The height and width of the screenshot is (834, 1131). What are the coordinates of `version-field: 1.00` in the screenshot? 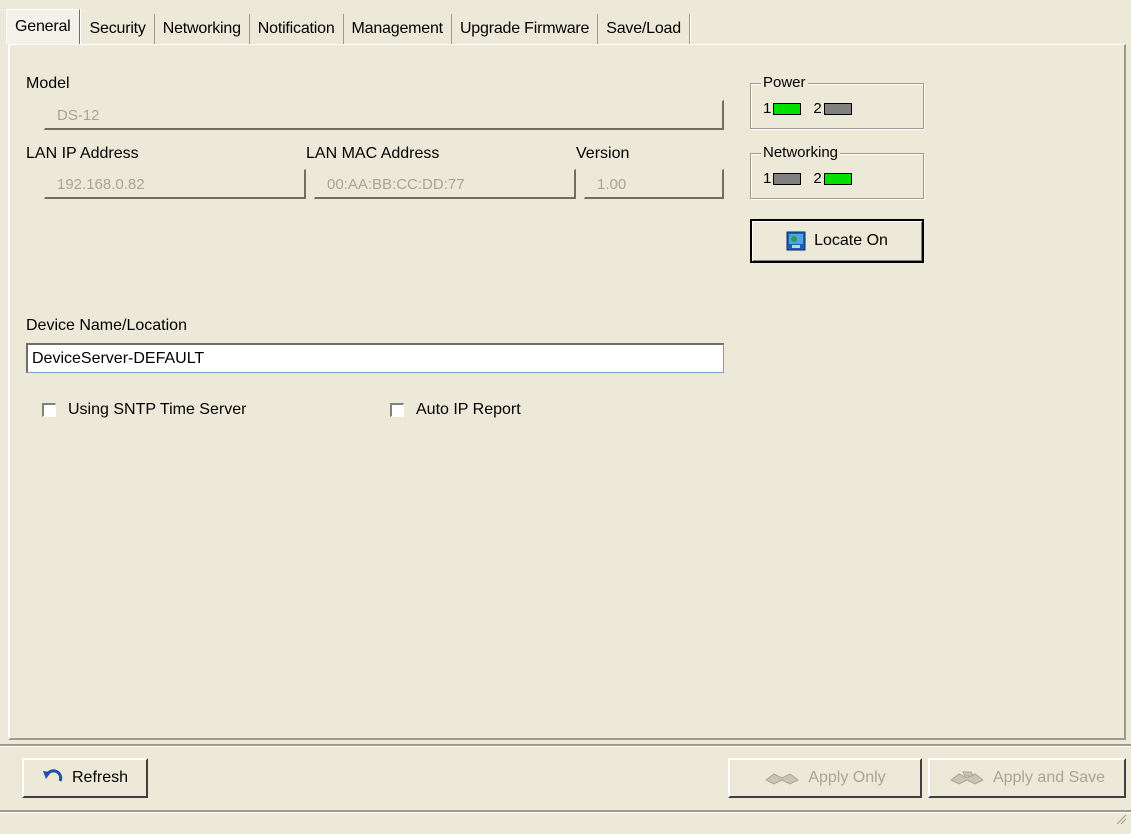 It's located at (654, 184).